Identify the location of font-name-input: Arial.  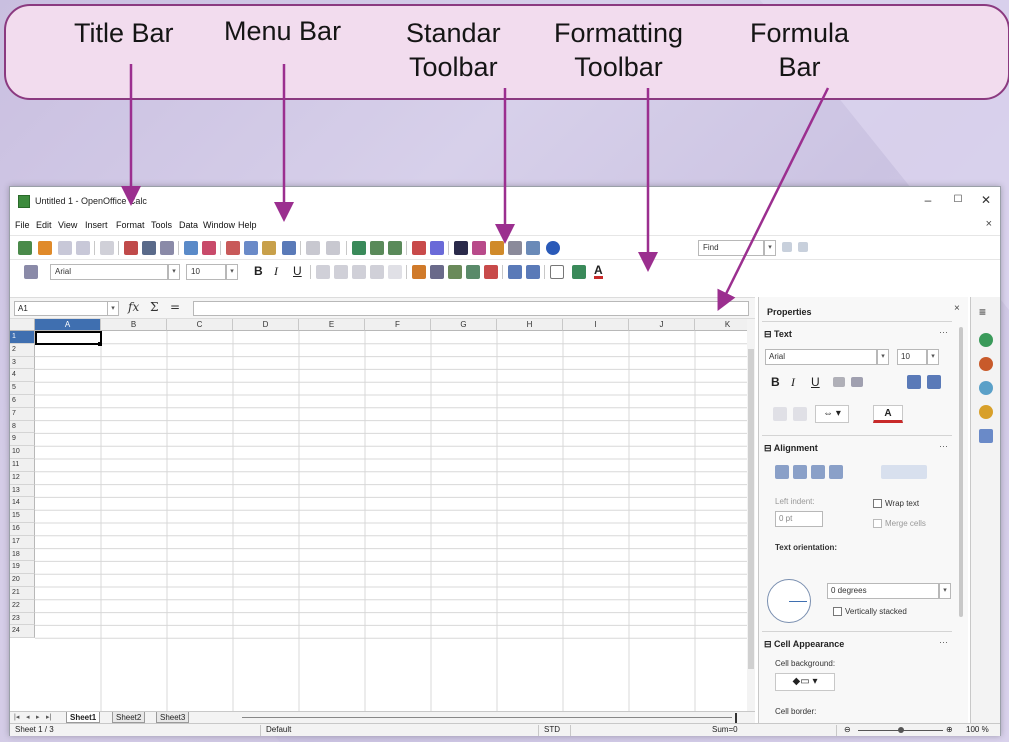
(109, 272).